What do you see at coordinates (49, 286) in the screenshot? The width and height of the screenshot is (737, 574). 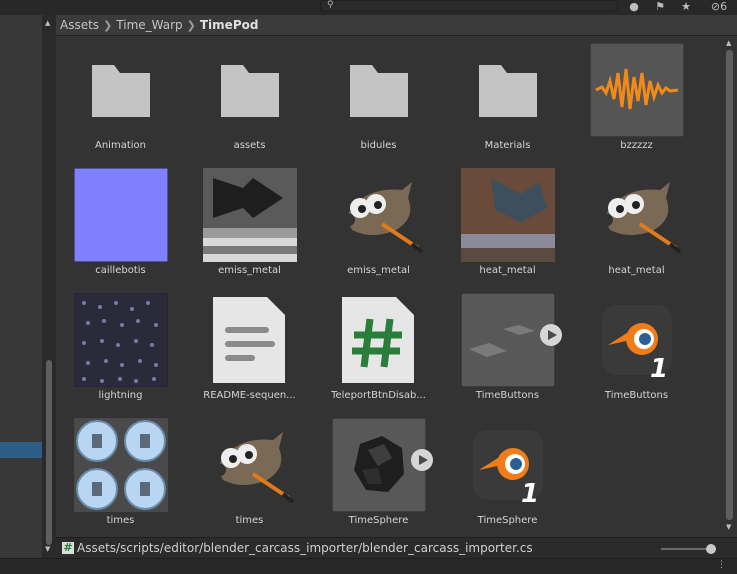 I see `tree-scrollbar: ▲ ▼` at bounding box center [49, 286].